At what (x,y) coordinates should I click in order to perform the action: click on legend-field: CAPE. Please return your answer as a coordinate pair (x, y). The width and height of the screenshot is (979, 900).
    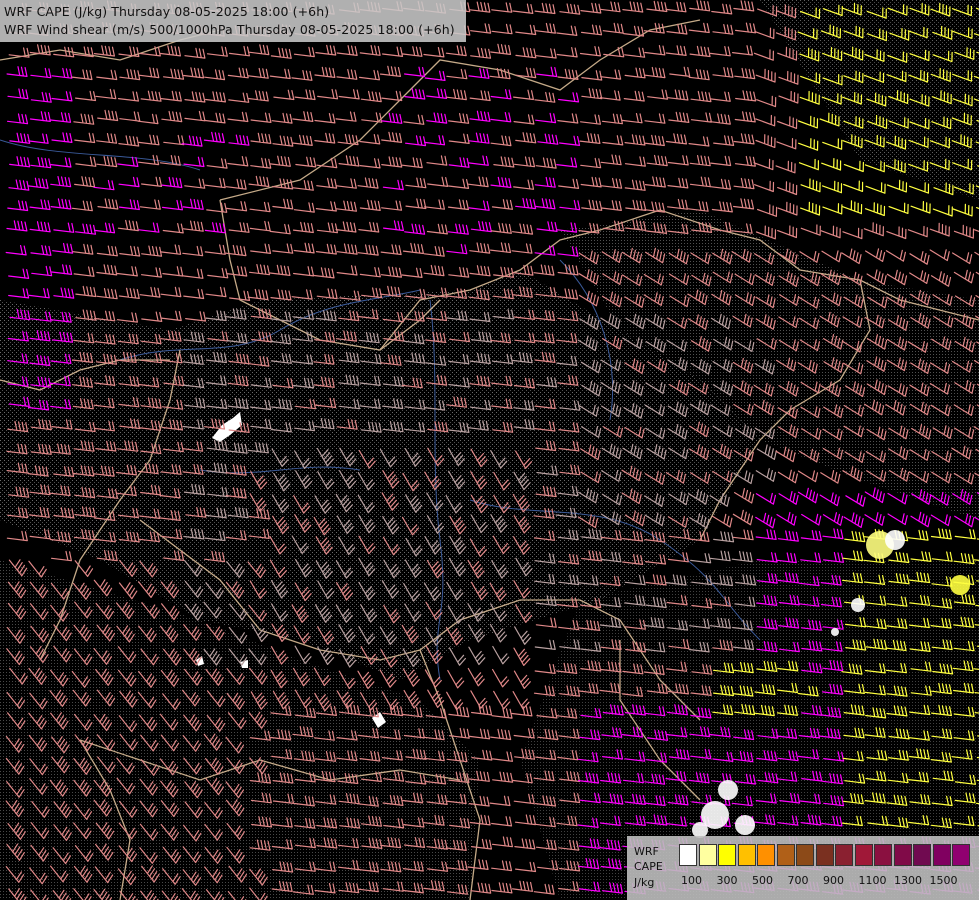
    Looking at the image, I should click on (648, 866).